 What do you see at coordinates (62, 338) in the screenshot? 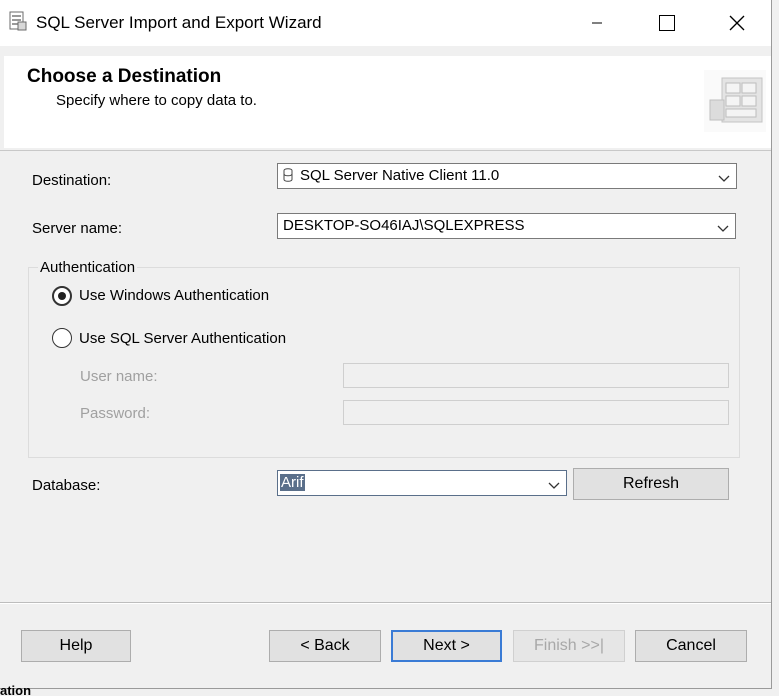
I see `sql-auth-radio` at bounding box center [62, 338].